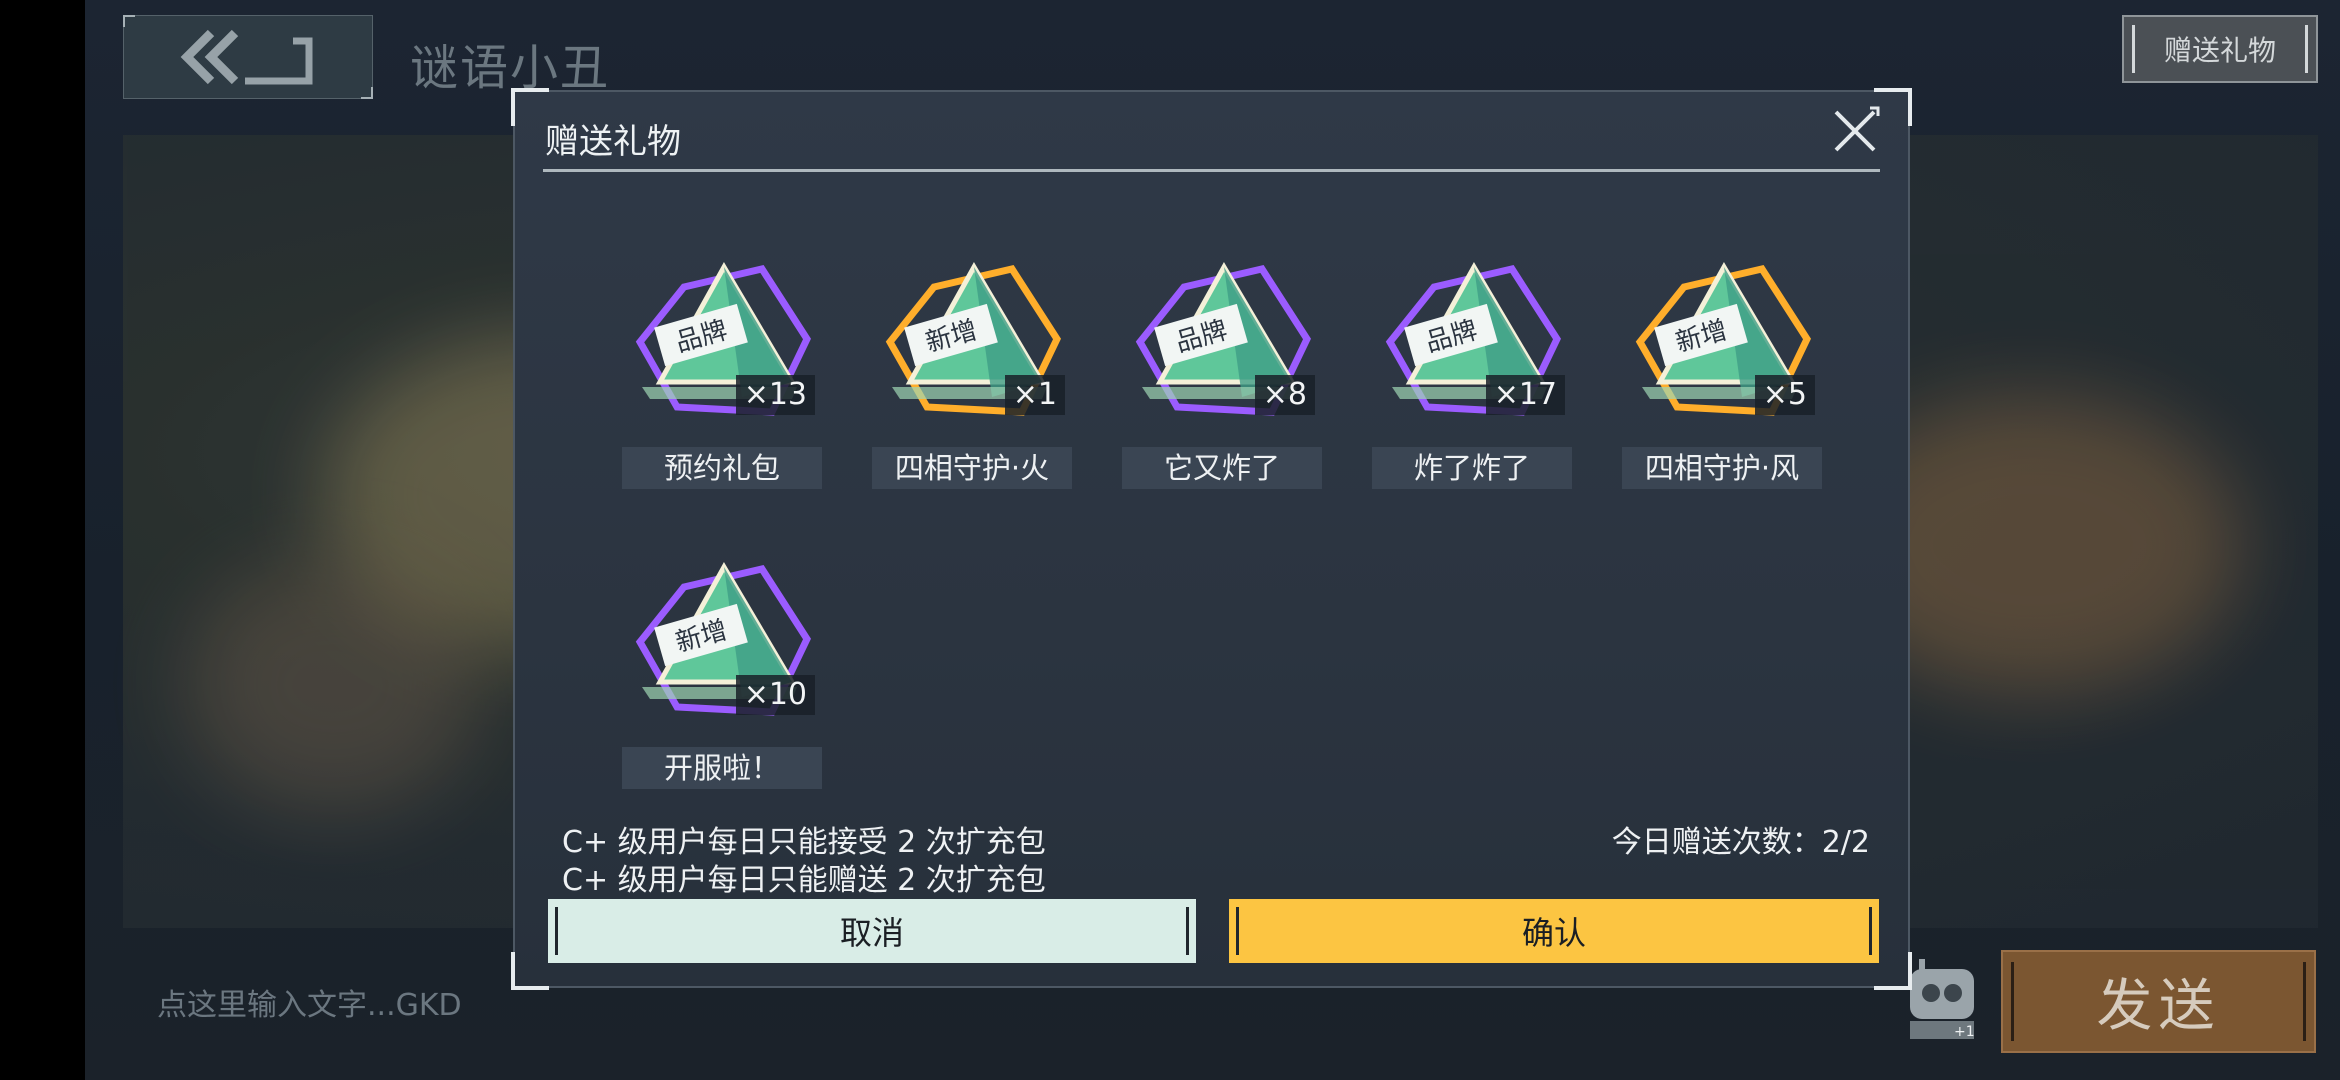  What do you see at coordinates (722, 768) in the screenshot?
I see `gift-label: 开服啦！` at bounding box center [722, 768].